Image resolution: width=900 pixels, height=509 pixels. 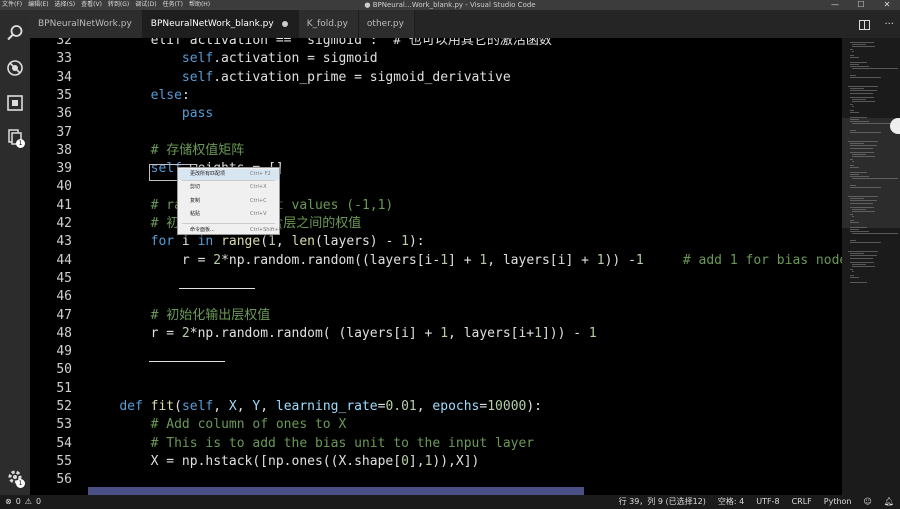 What do you see at coordinates (199, 5) in the screenshot?
I see `menu-item: 帮助(H)` at bounding box center [199, 5].